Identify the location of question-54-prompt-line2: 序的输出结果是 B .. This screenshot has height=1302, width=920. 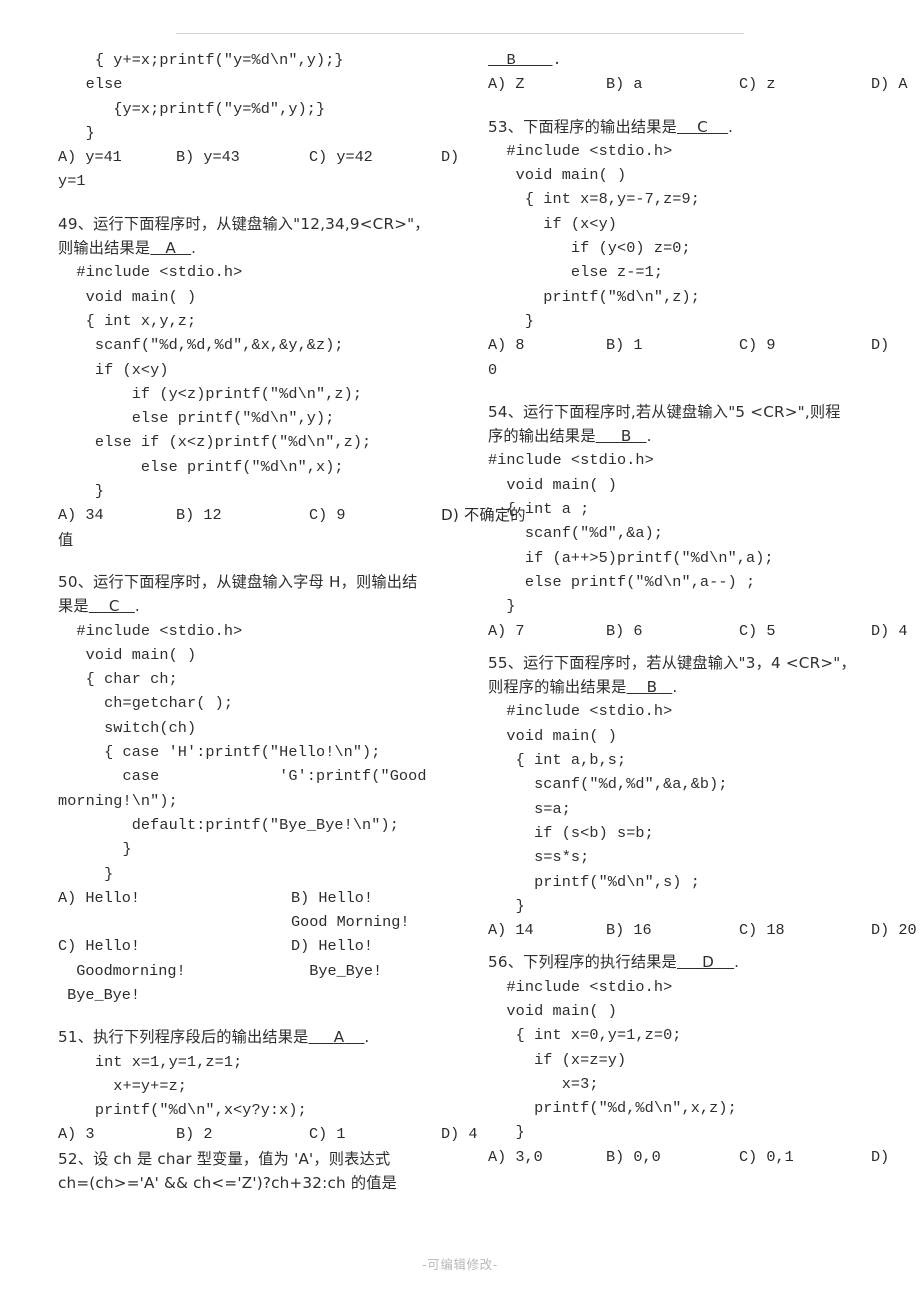
(693, 436).